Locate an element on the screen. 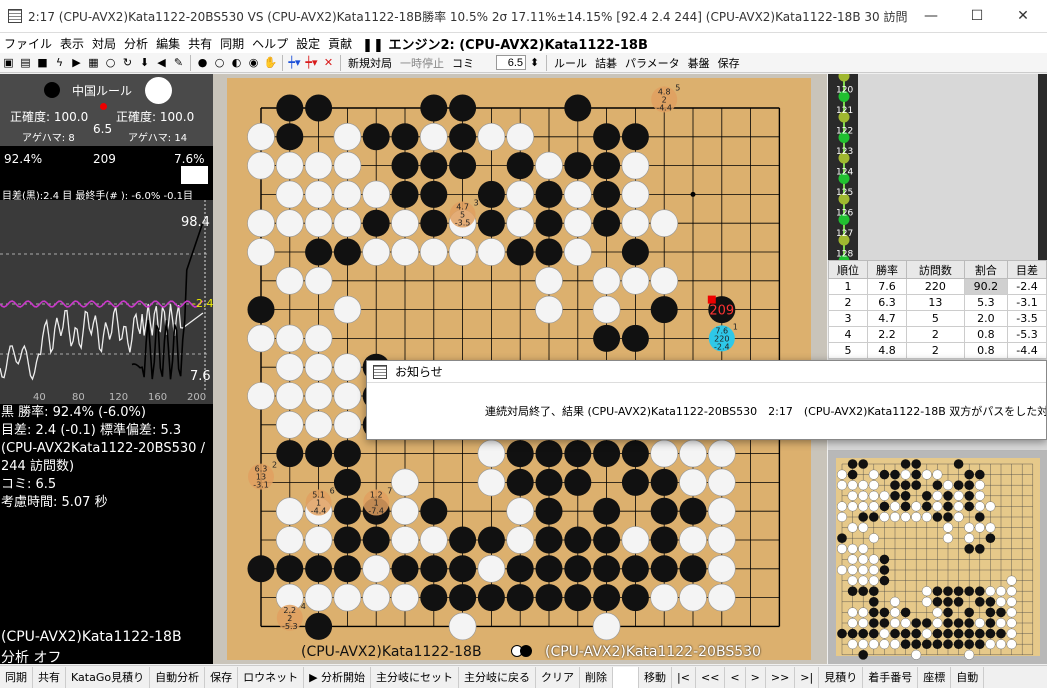 The image size is (1047, 688). board-button: 碁盤 is located at coordinates (699, 63).